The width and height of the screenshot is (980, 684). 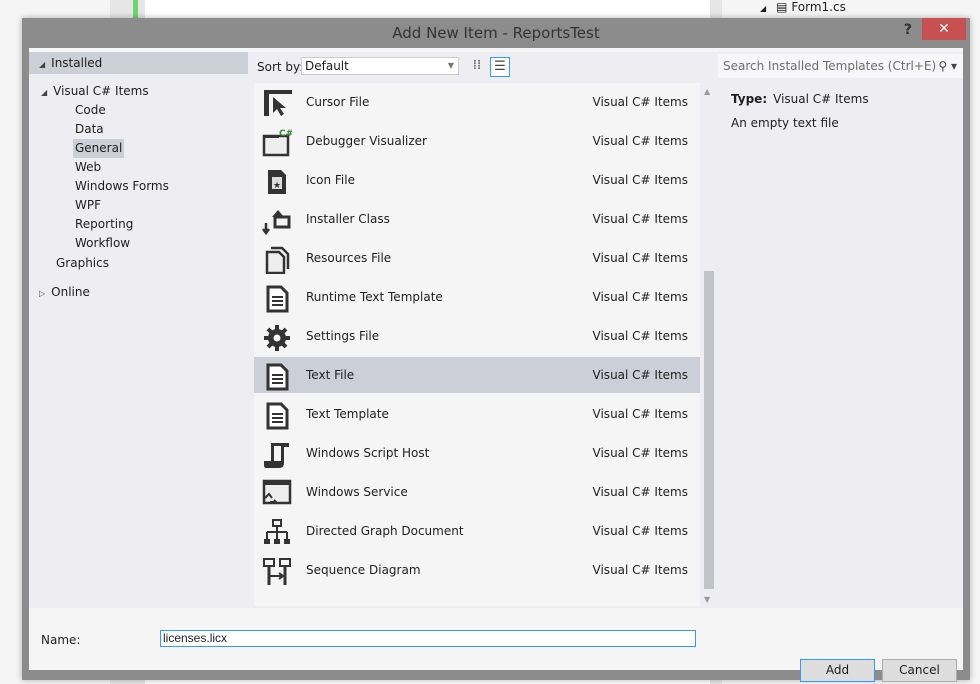 What do you see at coordinates (277, 260) in the screenshot?
I see `pages-icon` at bounding box center [277, 260].